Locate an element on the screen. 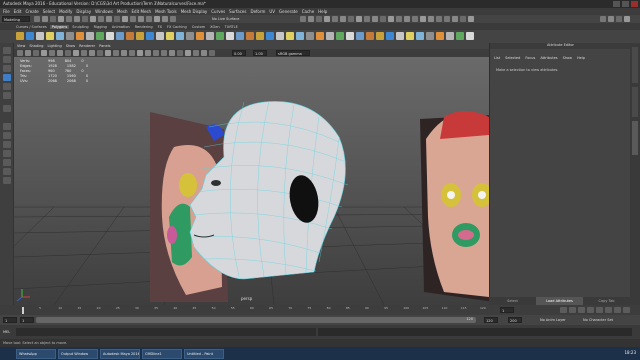  go-start-icon is located at coordinates (563, 310).